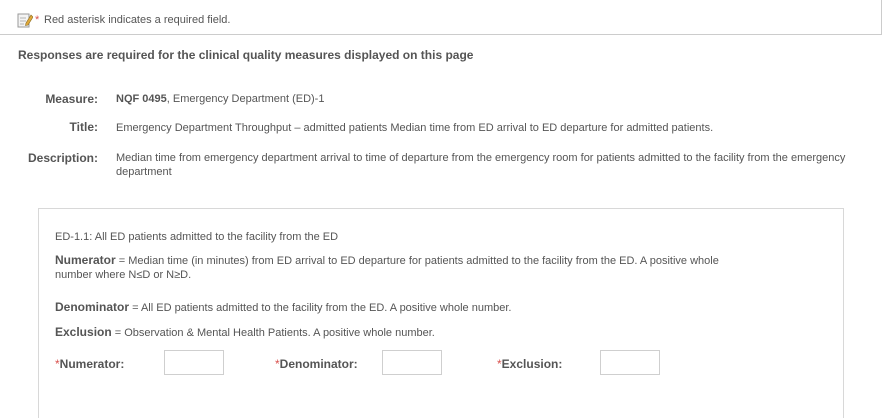 The height and width of the screenshot is (418, 883). What do you see at coordinates (83, 127) in the screenshot?
I see `title-label: Title:` at bounding box center [83, 127].